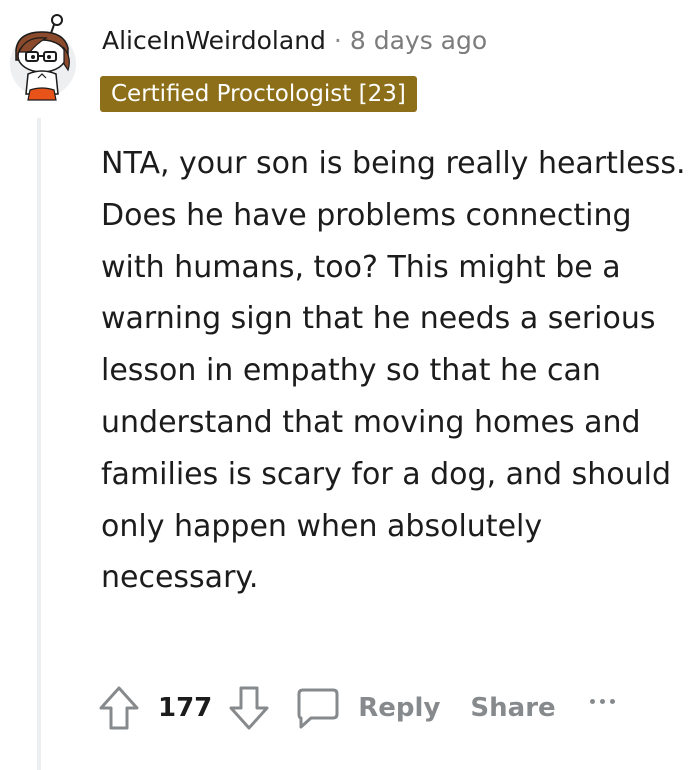  I want to click on arrow-up-outline-icon, so click(119, 708).